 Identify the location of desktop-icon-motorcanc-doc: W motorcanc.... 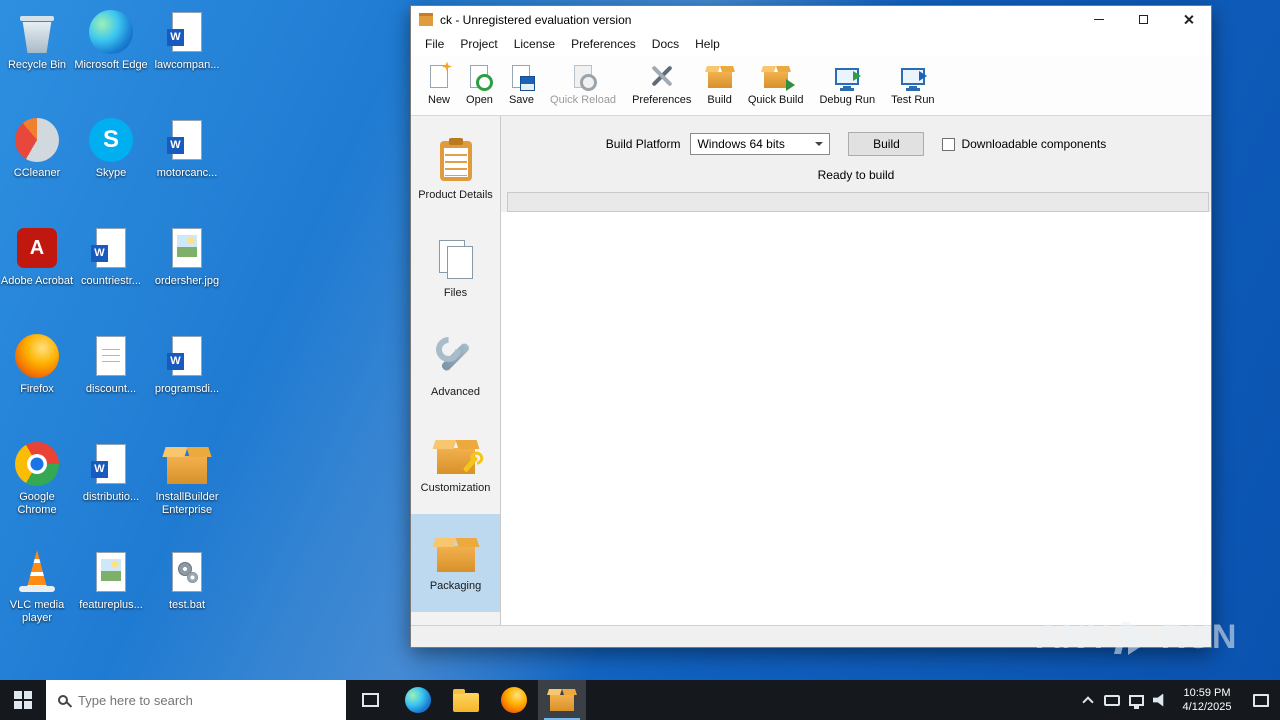
(187, 148).